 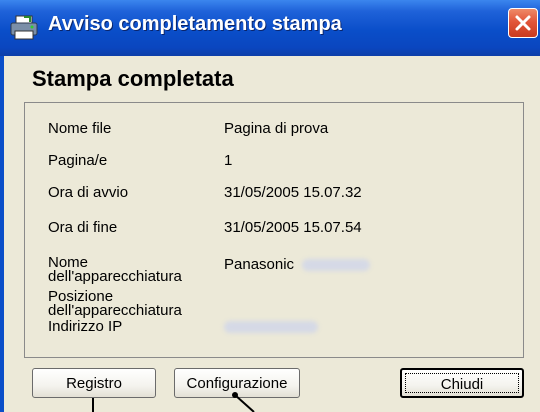 I want to click on device-name-value: Panasonic, so click(x=297, y=264).